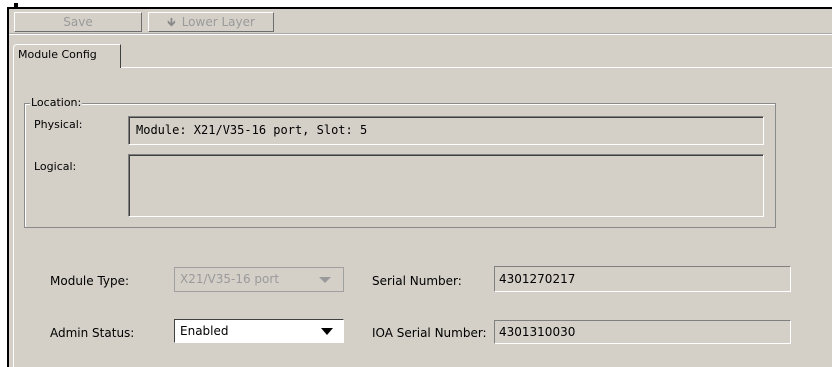  I want to click on module-type-select: X21/V35-16 port, so click(259, 279).